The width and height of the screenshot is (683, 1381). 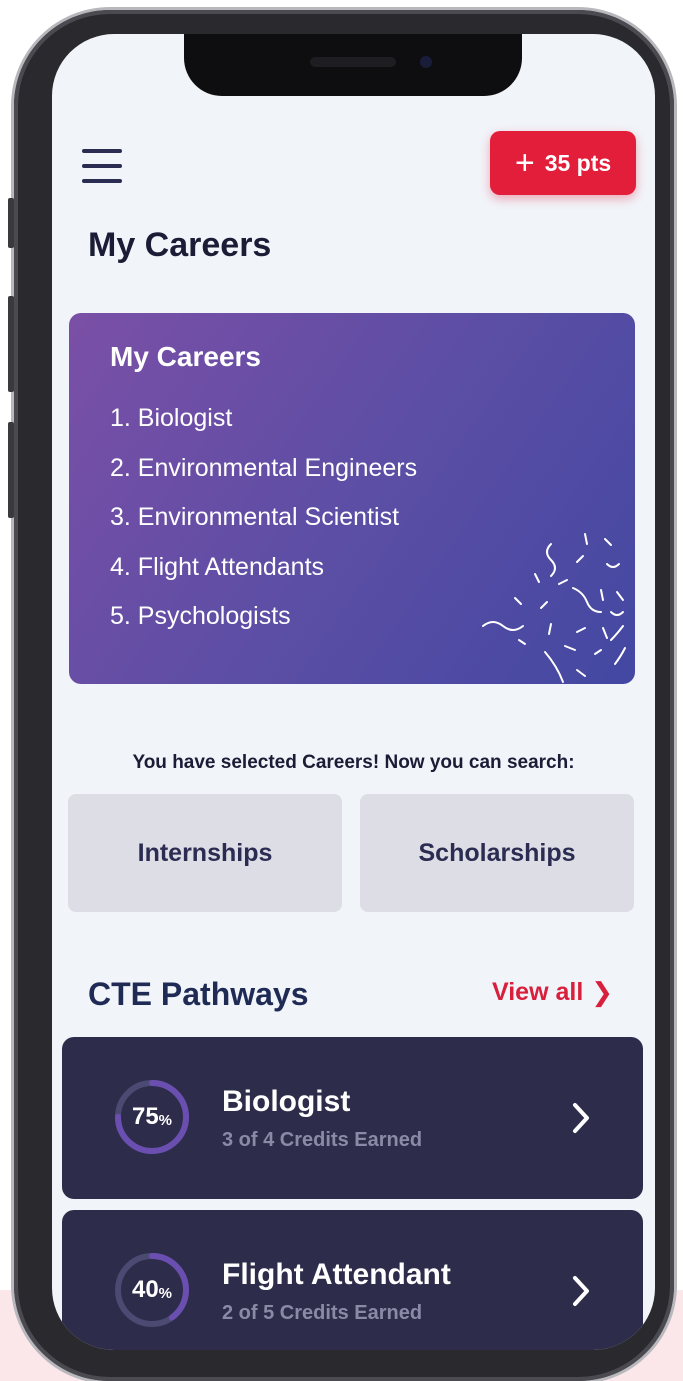 What do you see at coordinates (538, 992) in the screenshot?
I see `view-all-label: View all` at bounding box center [538, 992].